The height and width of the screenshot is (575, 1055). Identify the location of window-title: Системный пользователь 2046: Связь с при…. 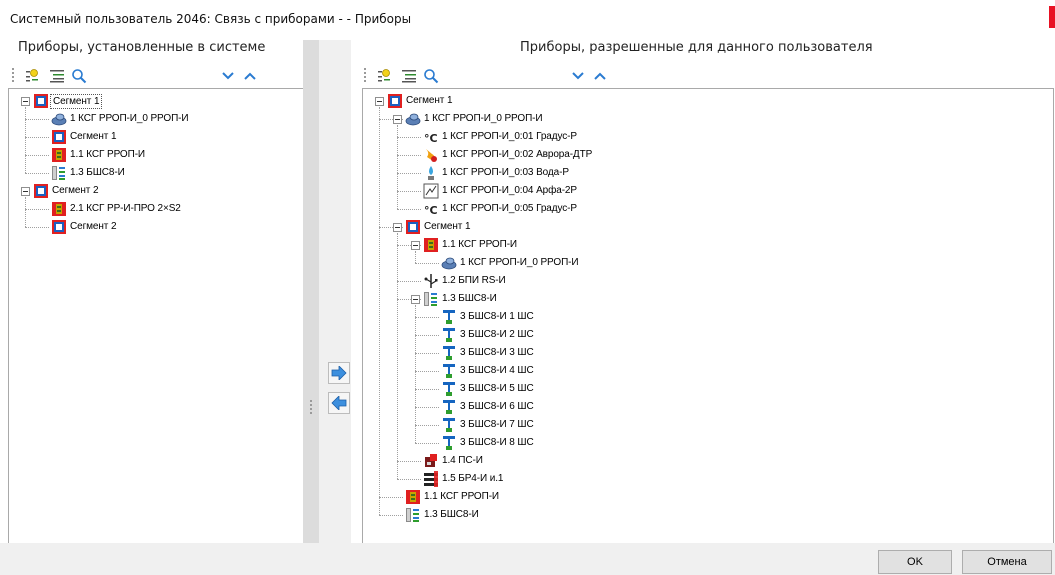
(211, 19).